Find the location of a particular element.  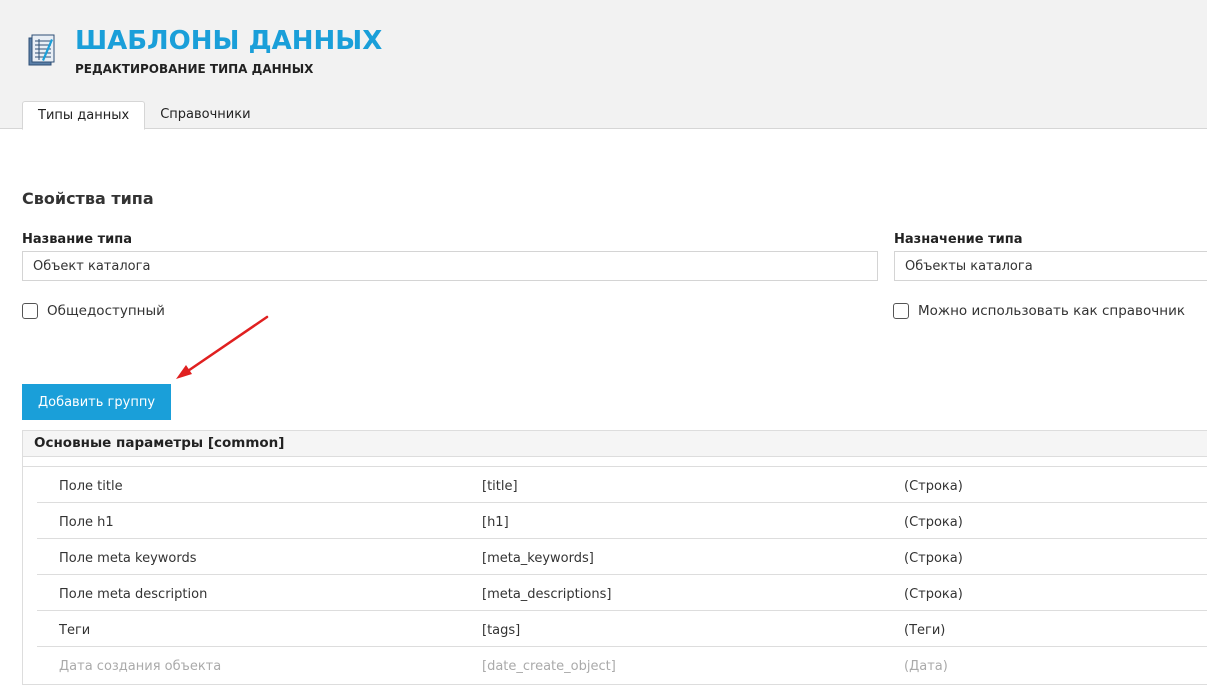

field-row-h1: Поле h1 [h1] (Строка) is located at coordinates (622, 521).